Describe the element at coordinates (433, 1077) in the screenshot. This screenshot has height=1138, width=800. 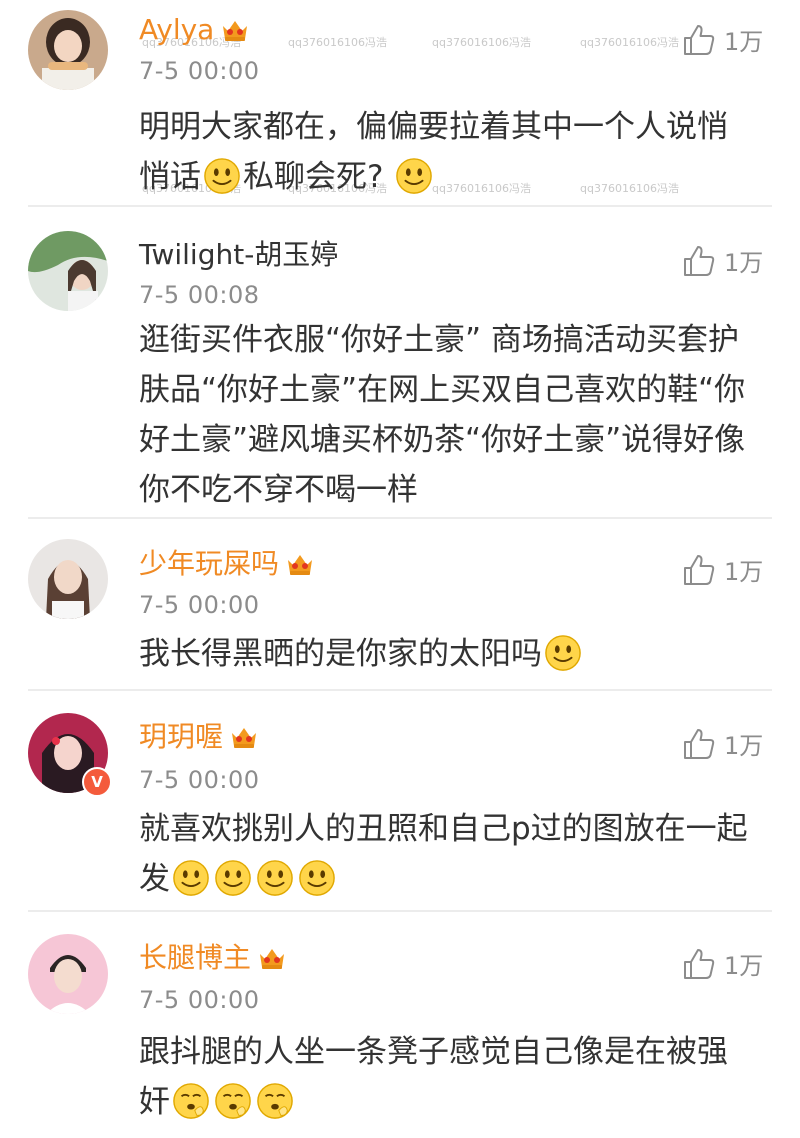
I see `comment-text: 跟抖腿的人坐一条凳子感觉自己像是在被强 奸` at that location.